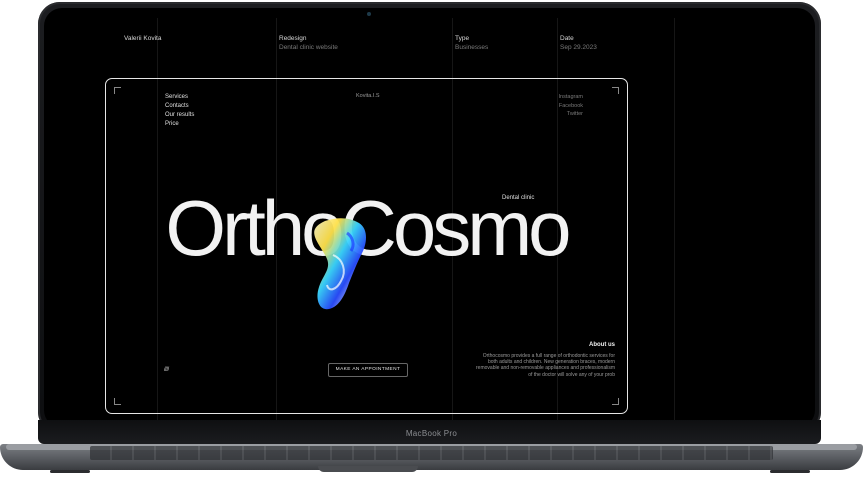 The width and height of the screenshot is (863, 492). Describe the element at coordinates (293, 38) in the screenshot. I see `project-label: Redesign` at that location.